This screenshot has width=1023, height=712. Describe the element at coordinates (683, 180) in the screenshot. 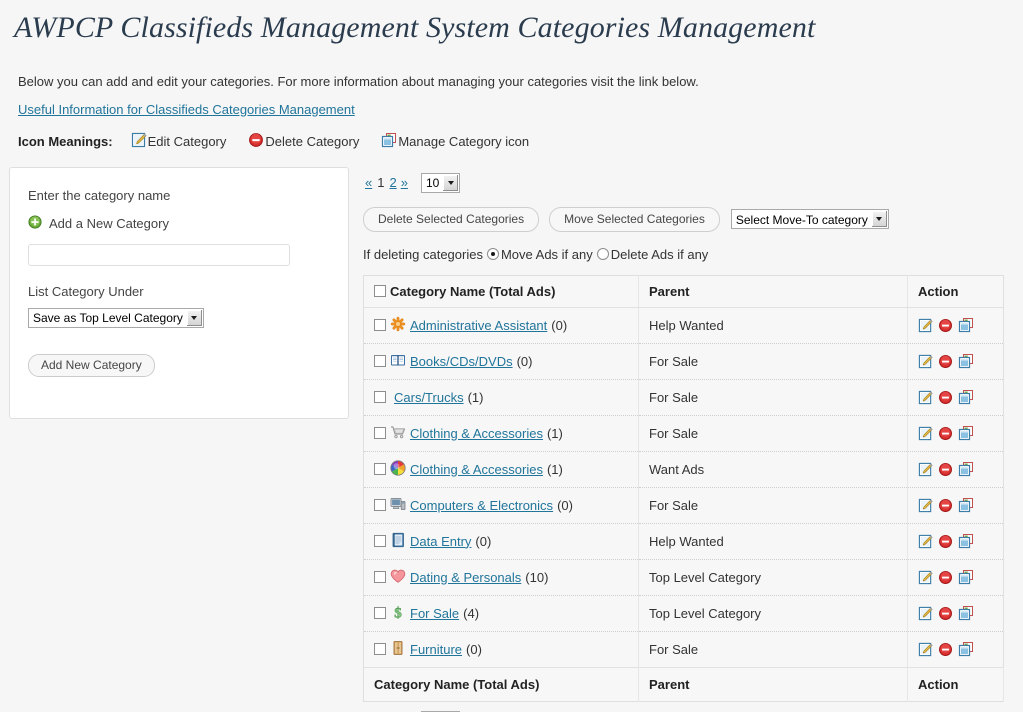

I see `pagination-top: « 1 2 » 10` at that location.